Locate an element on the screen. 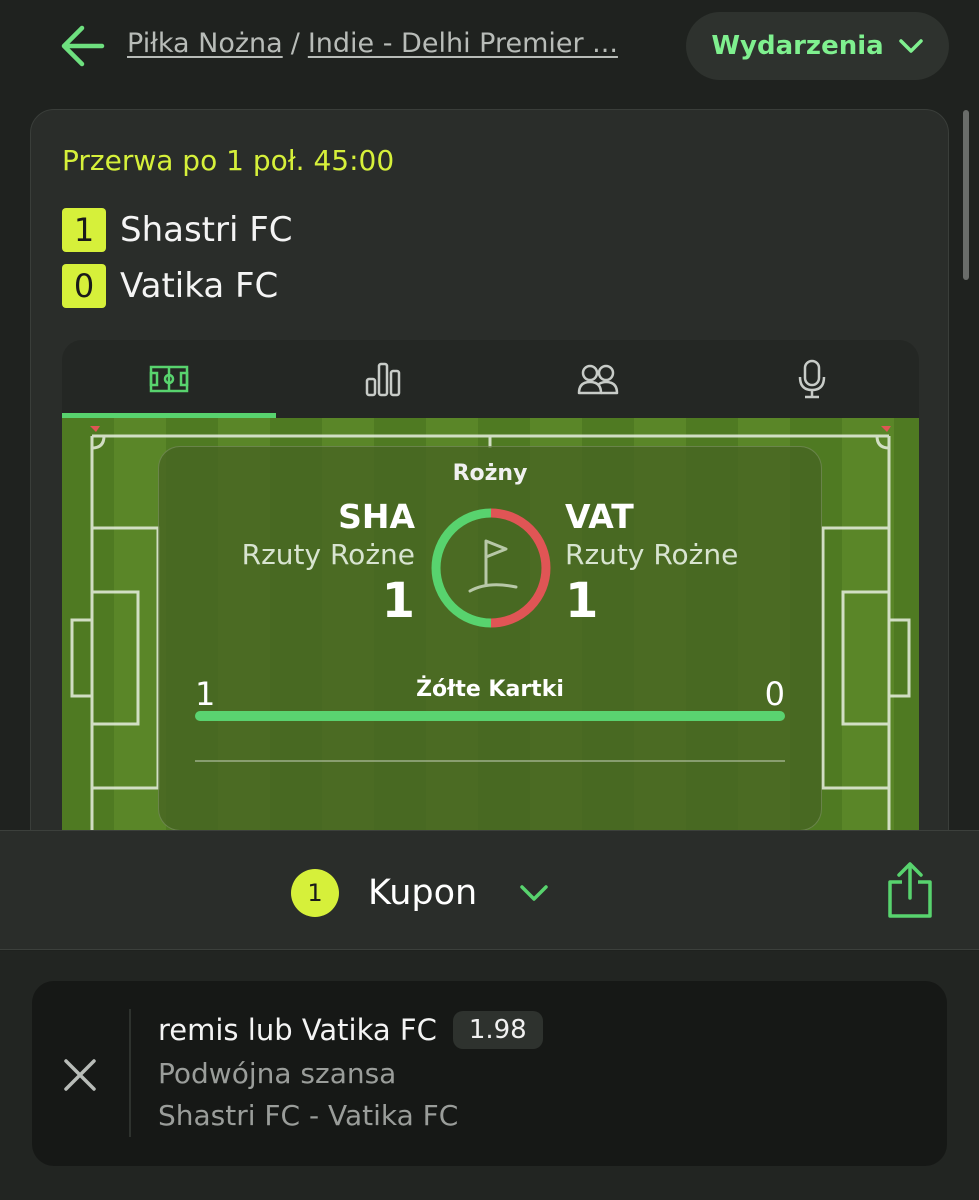 Image resolution: width=979 pixels, height=1200 pixels. bet-odds: 1.98 is located at coordinates (497, 1030).